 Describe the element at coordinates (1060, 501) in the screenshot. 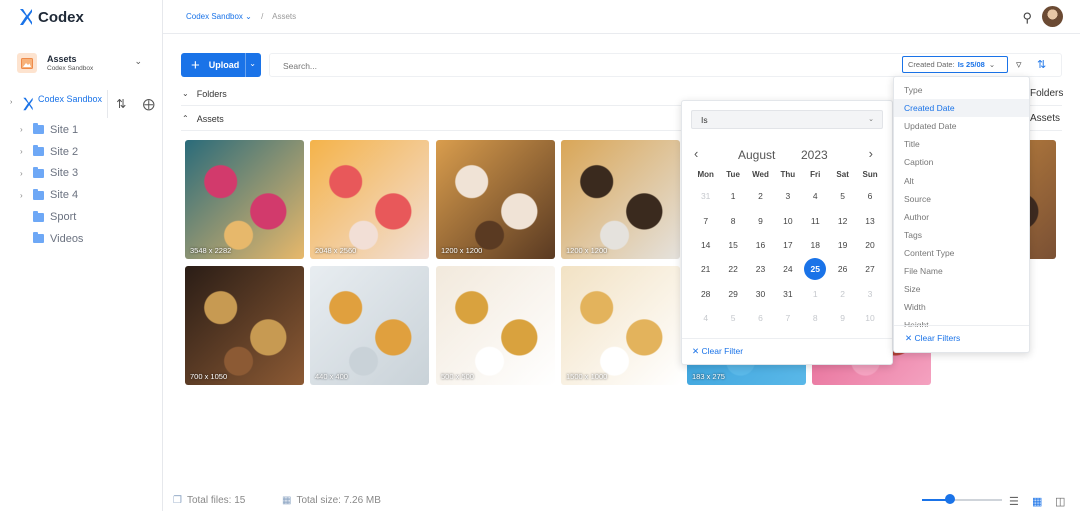

I see `details-view-icon: ◫` at that location.